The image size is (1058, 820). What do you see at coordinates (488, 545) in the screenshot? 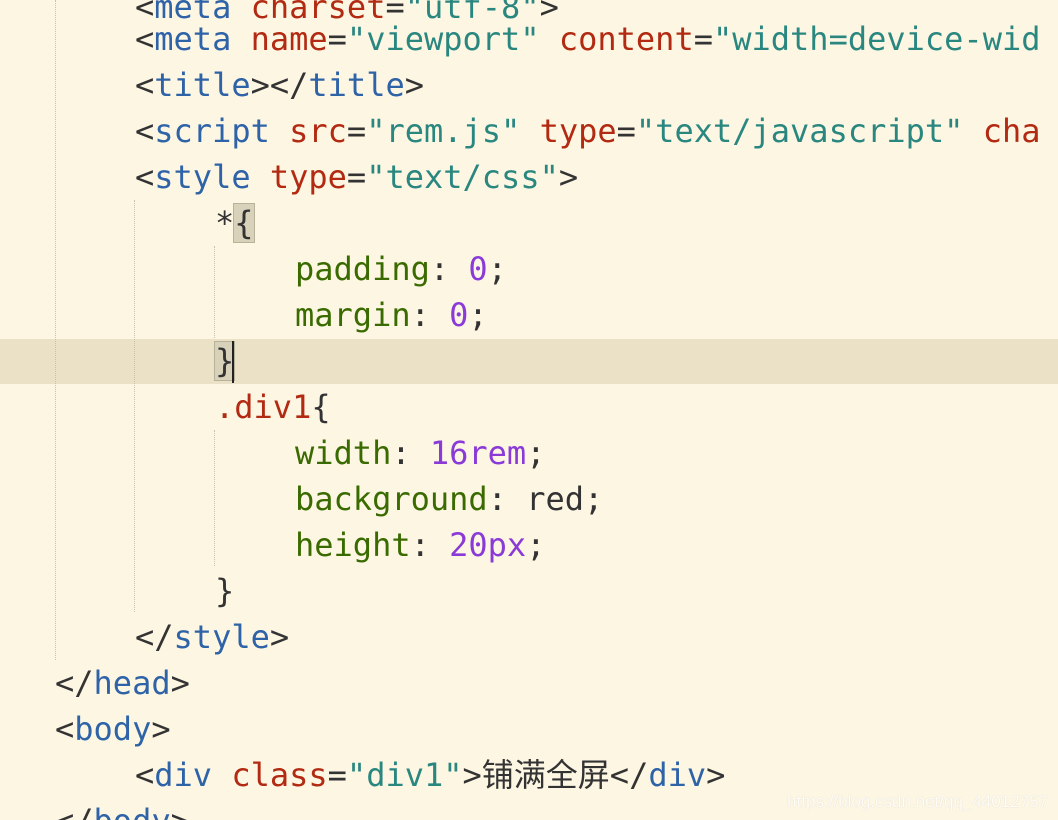
I see `code-token: 20px` at bounding box center [488, 545].